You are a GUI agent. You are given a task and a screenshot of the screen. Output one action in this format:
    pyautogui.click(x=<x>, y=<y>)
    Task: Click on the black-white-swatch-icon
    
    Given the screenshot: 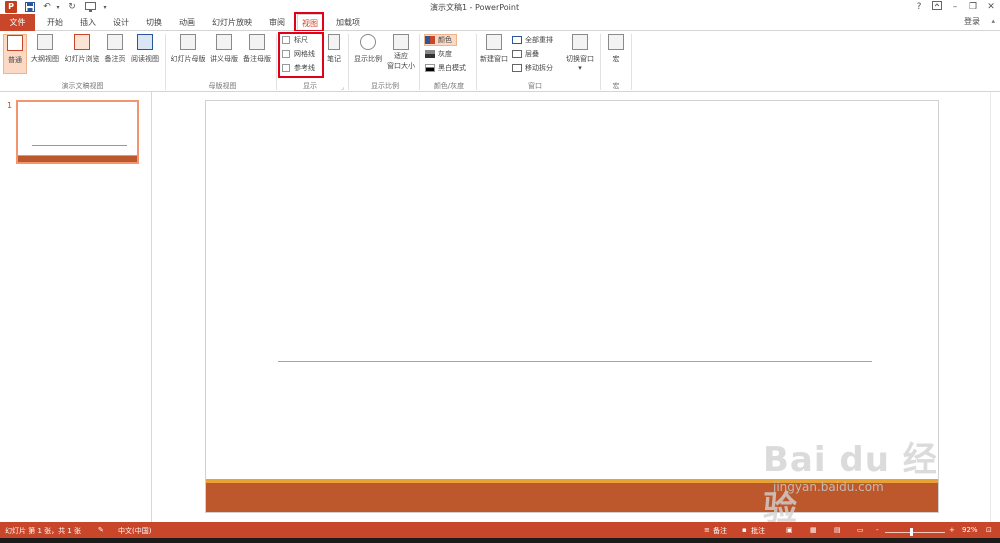 What is the action you would take?
    pyautogui.click(x=430, y=68)
    